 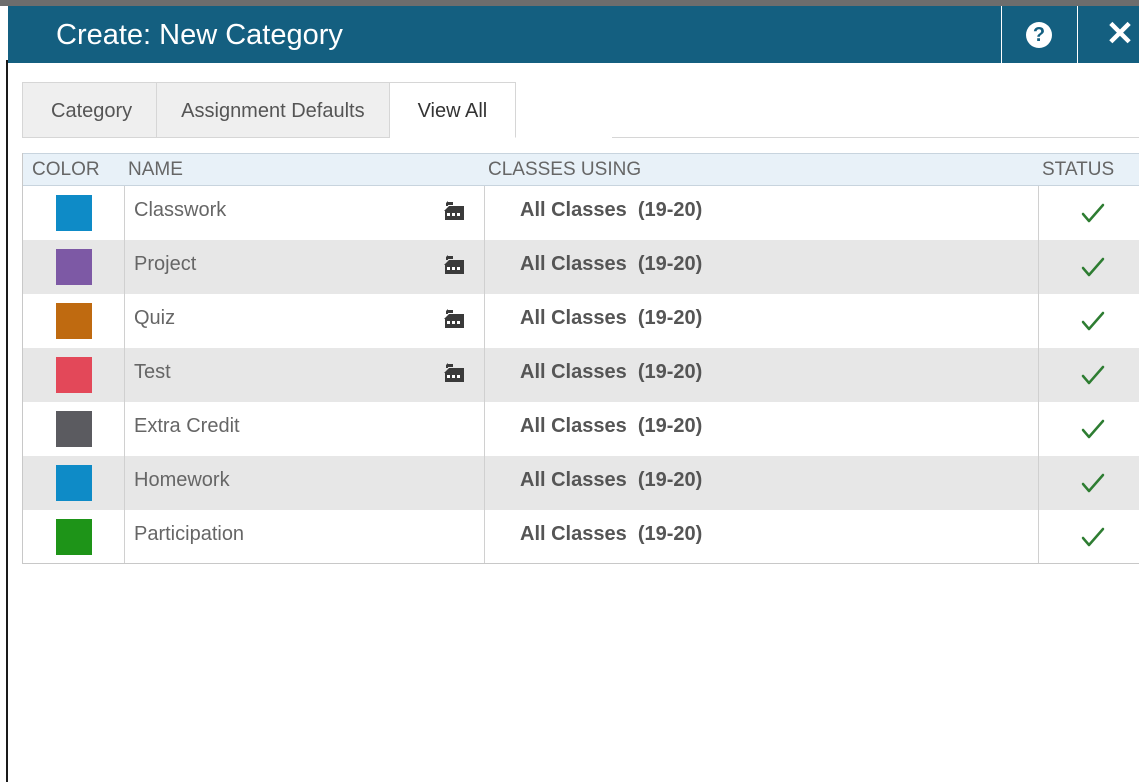 I want to click on close-icon: ✕, so click(x=1119, y=35).